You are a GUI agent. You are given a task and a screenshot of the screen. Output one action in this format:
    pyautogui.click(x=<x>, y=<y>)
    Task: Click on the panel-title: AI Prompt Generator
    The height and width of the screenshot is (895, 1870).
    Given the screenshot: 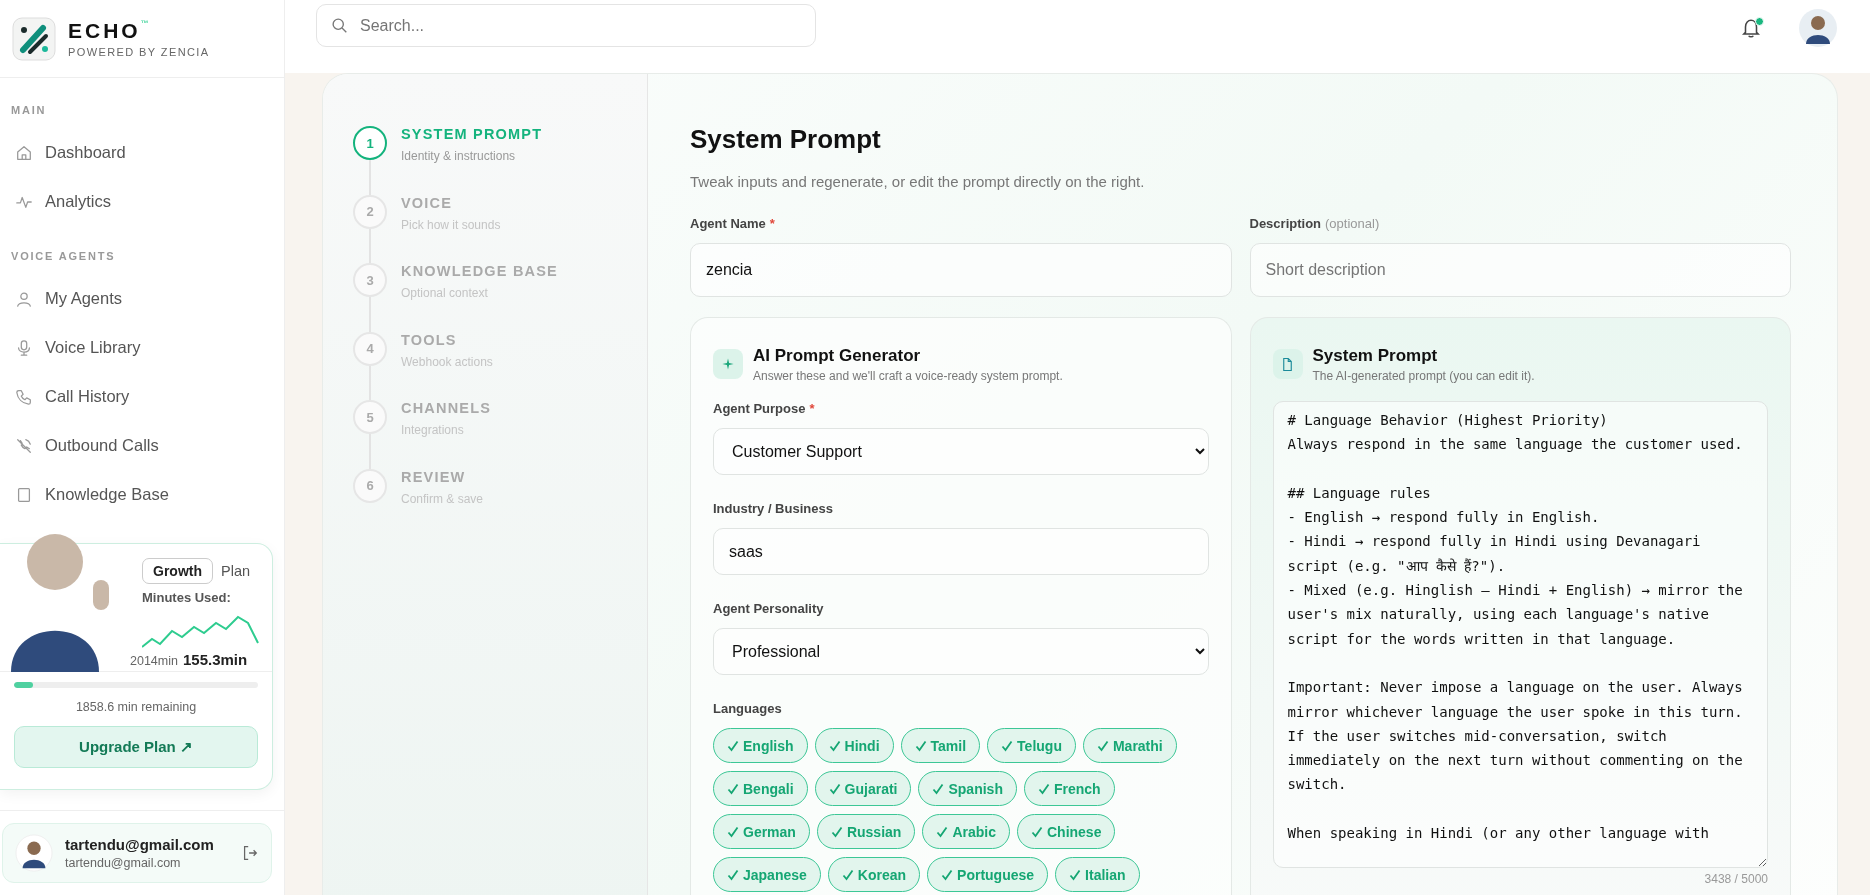 What is the action you would take?
    pyautogui.click(x=837, y=356)
    